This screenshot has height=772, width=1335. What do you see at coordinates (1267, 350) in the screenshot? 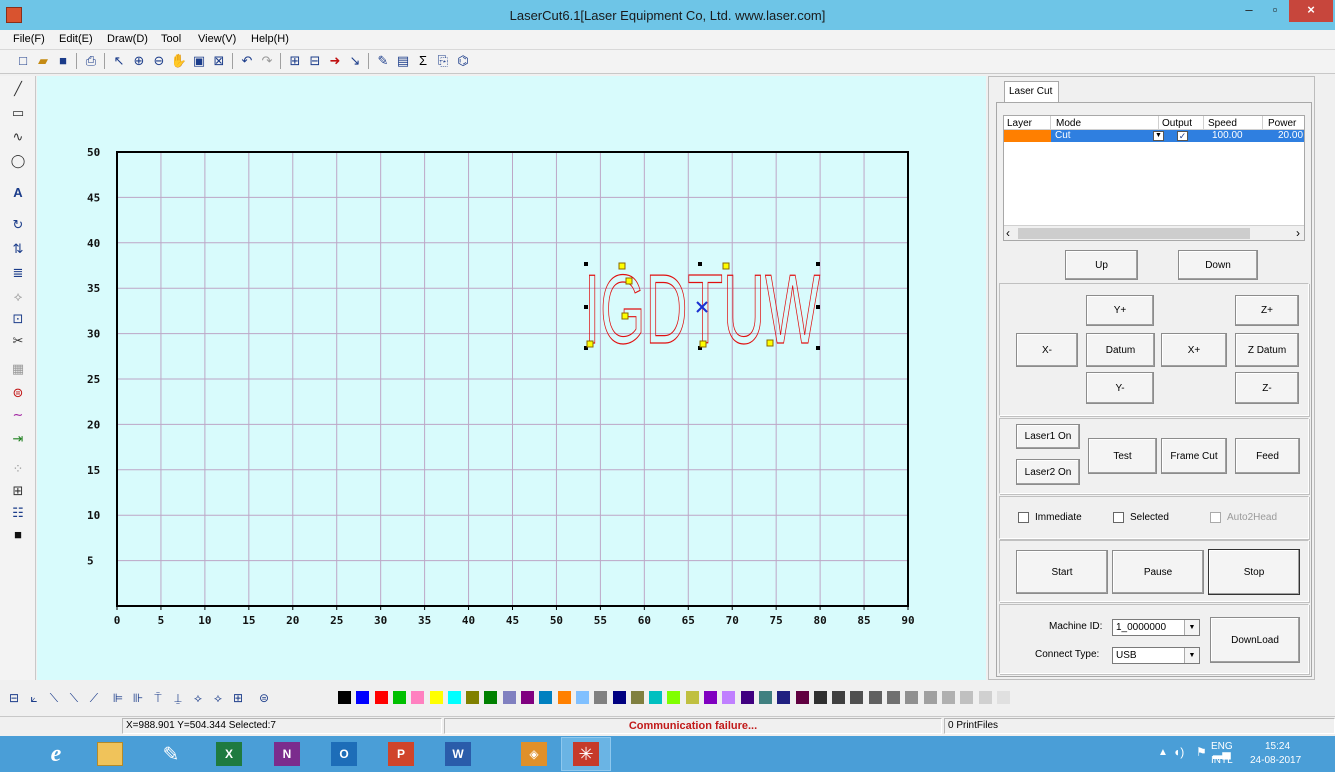
I see `z-datum-button: Z Datum` at bounding box center [1267, 350].